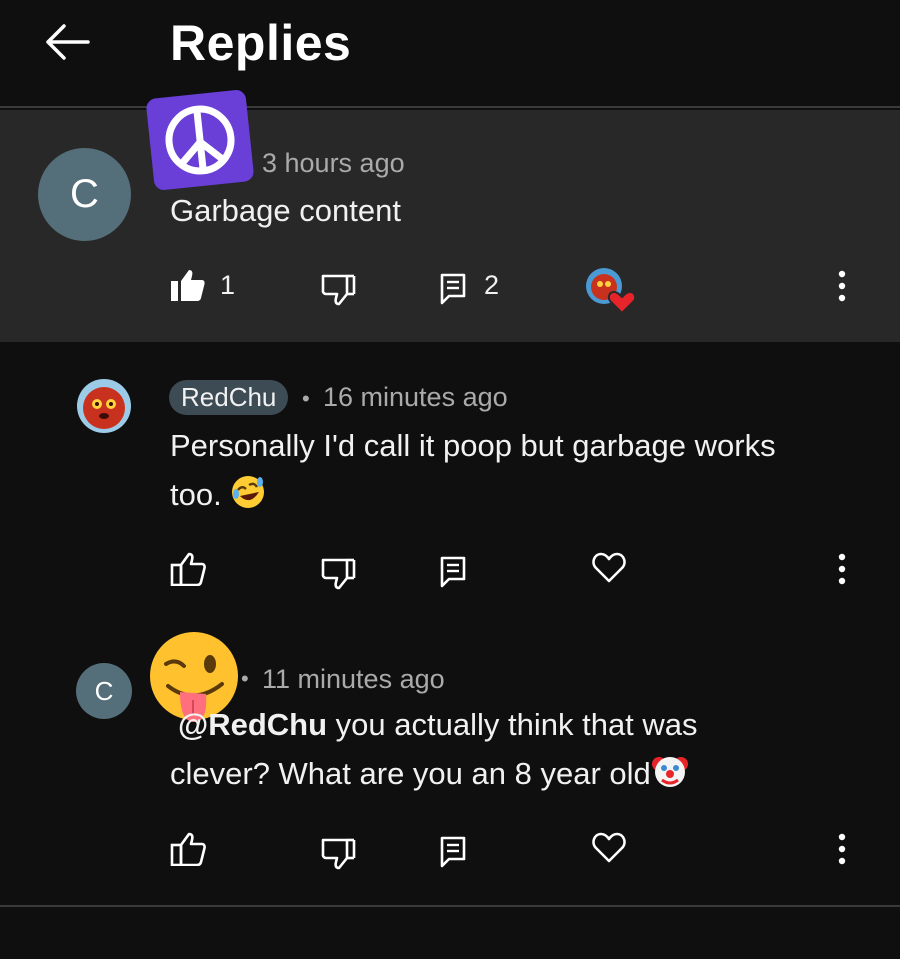  What do you see at coordinates (228, 285) in the screenshot?
I see `like-count: 1` at bounding box center [228, 285].